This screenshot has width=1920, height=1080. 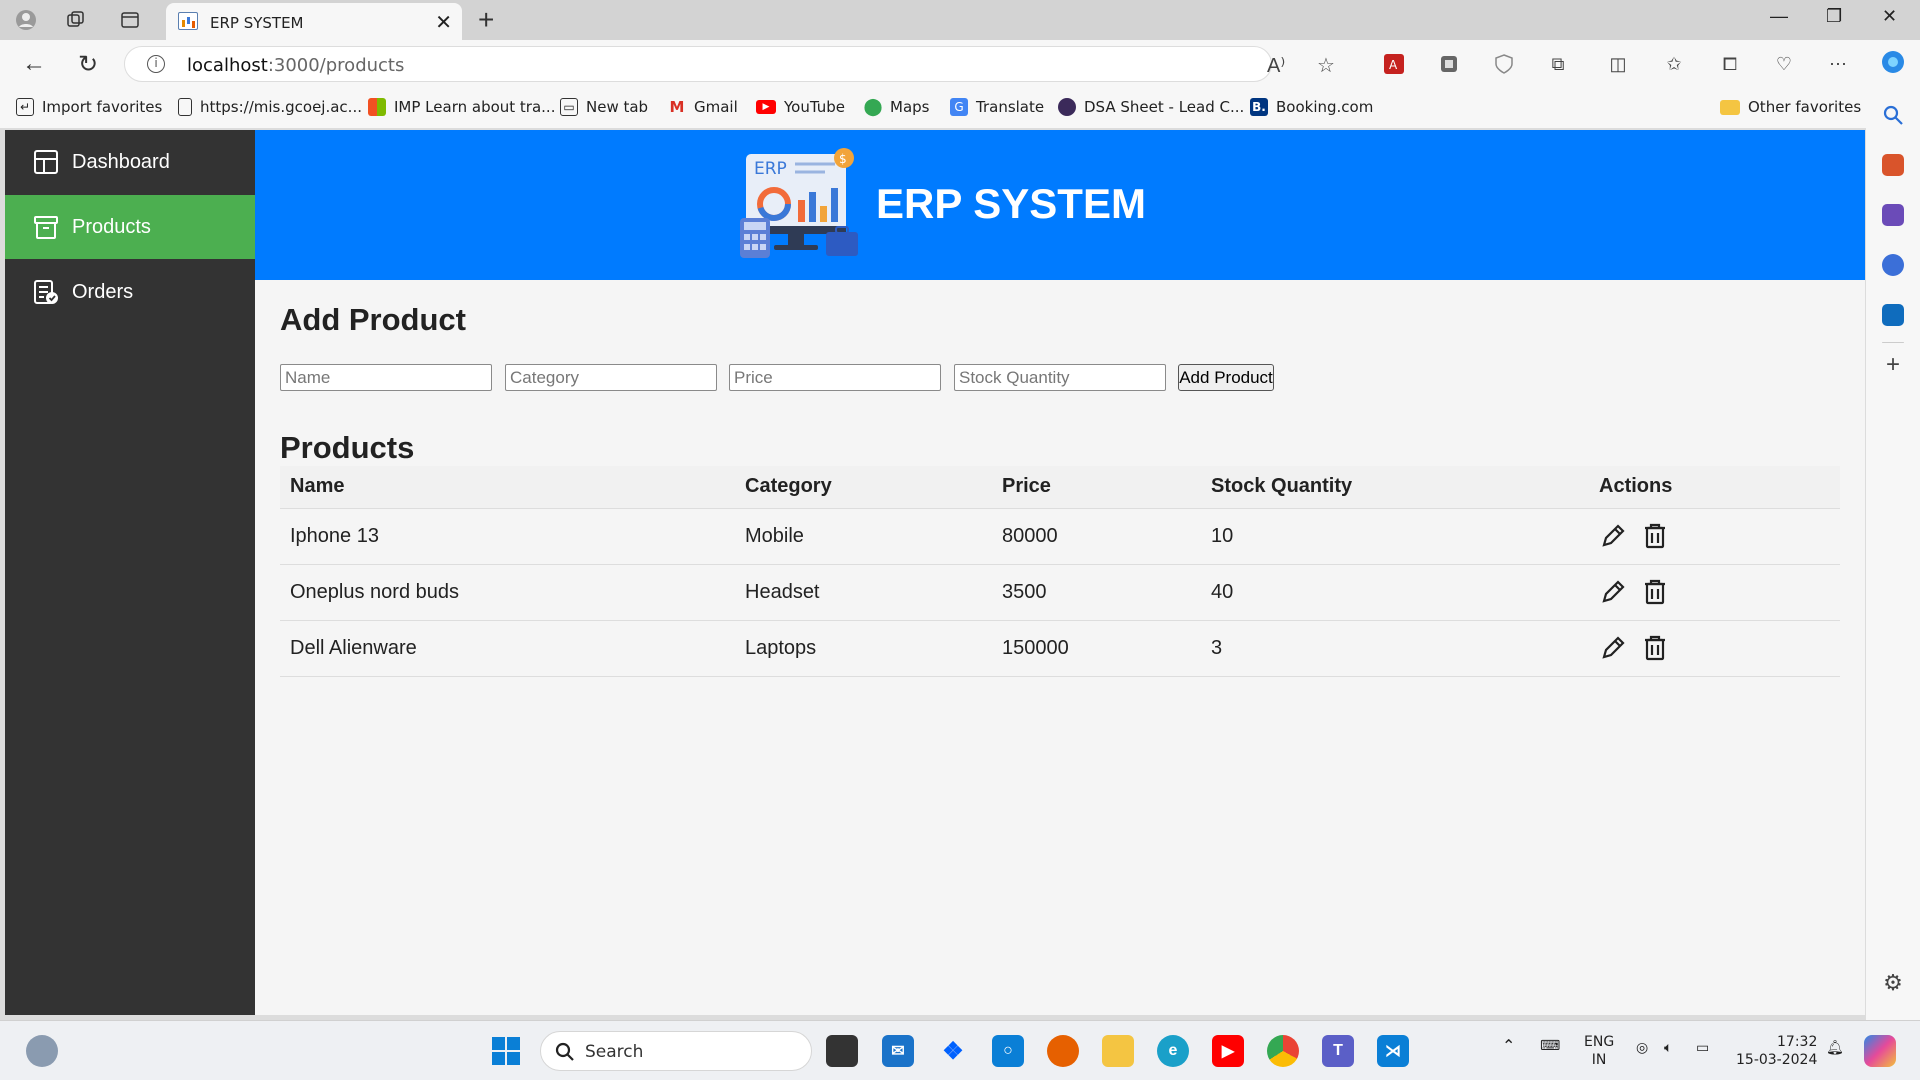 What do you see at coordinates (729, 64) in the screenshot?
I see `address-bar: i localhost:3000/products A⁾ ☆` at bounding box center [729, 64].